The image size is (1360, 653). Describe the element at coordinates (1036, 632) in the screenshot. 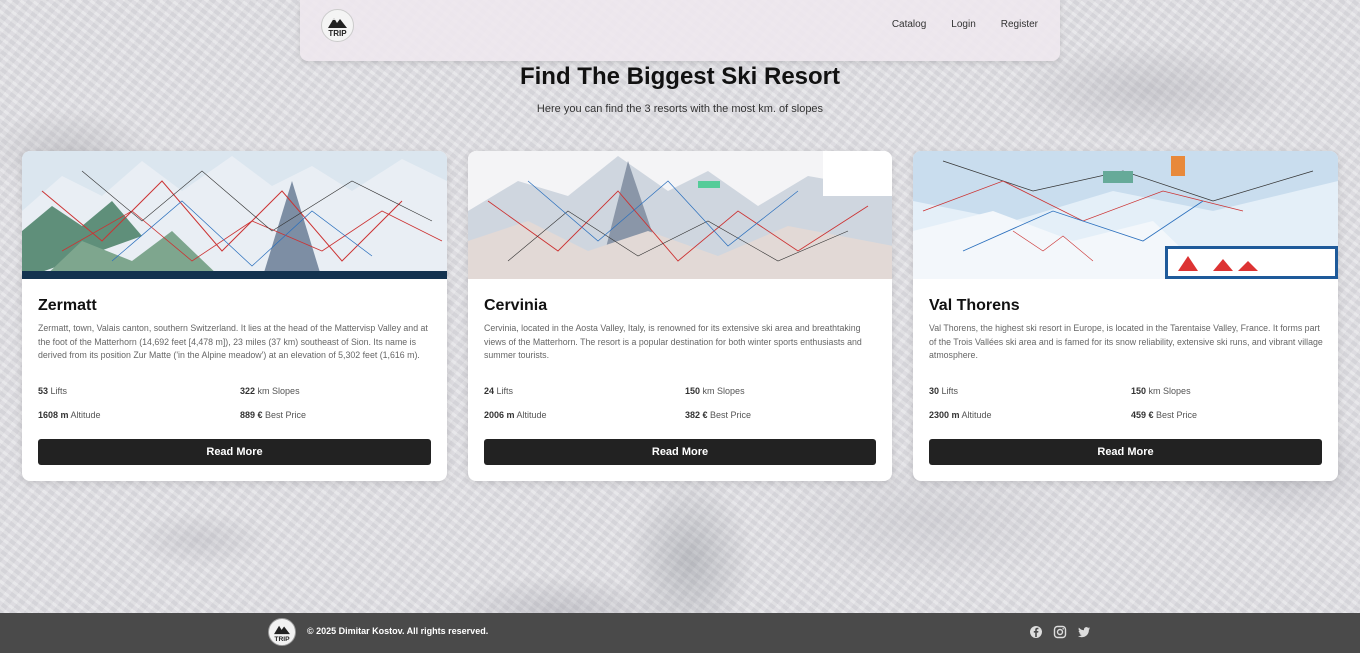

I see `facebook-icon` at that location.